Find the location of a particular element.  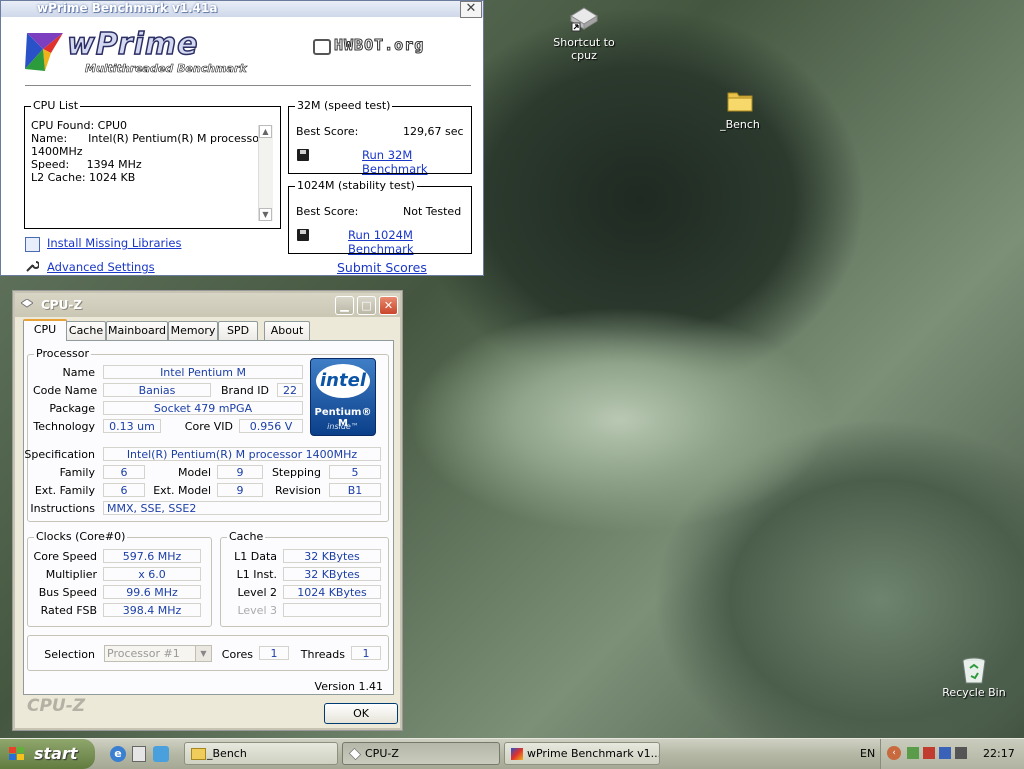

test-32m-legend: 32M (speed test) is located at coordinates (344, 105).